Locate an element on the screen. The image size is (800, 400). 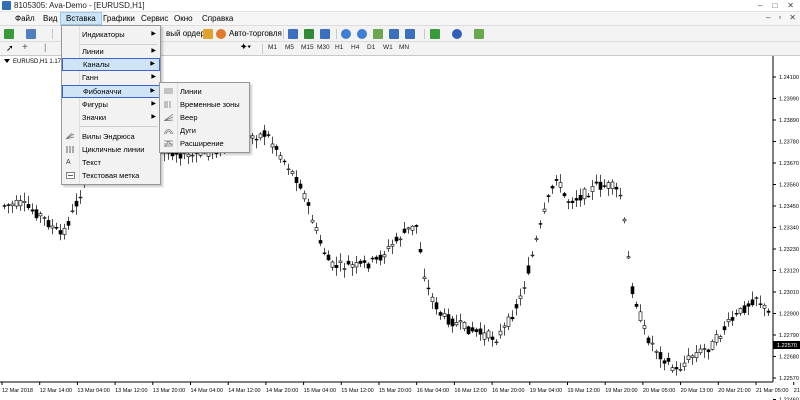
price-tick-label: 1.23230 is located at coordinates (789, 250).